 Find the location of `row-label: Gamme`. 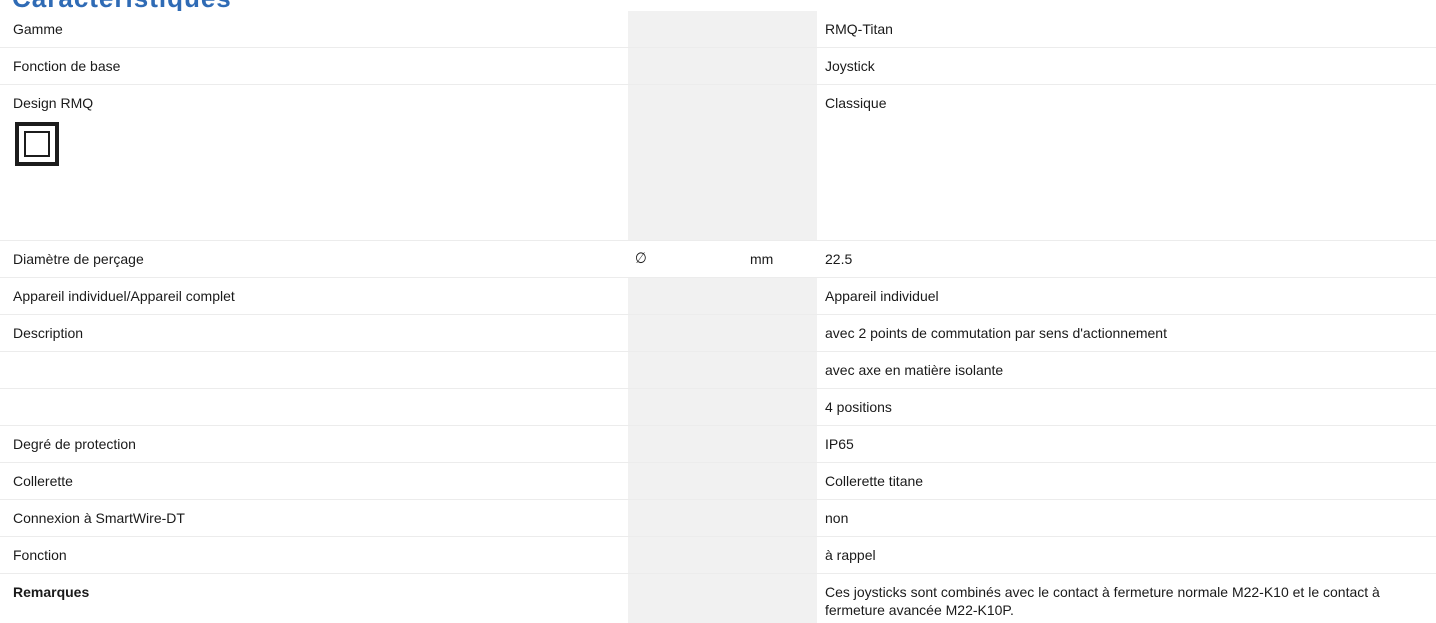

row-label: Gamme is located at coordinates (314, 29).